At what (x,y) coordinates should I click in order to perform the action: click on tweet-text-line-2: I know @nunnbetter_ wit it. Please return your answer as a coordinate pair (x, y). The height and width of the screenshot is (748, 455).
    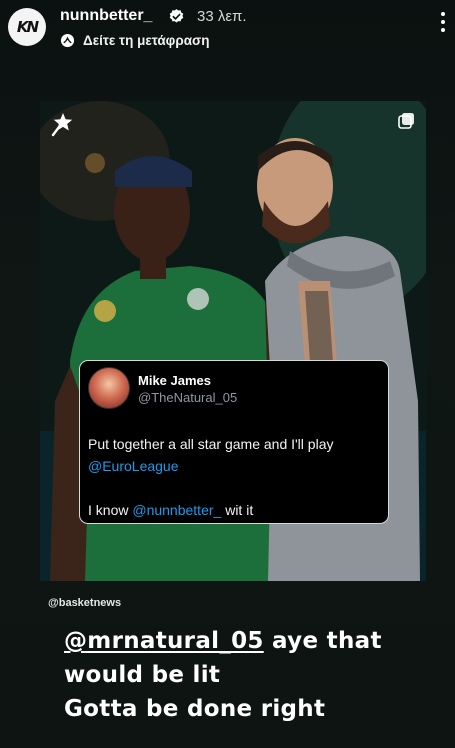
    Looking at the image, I should click on (170, 510).